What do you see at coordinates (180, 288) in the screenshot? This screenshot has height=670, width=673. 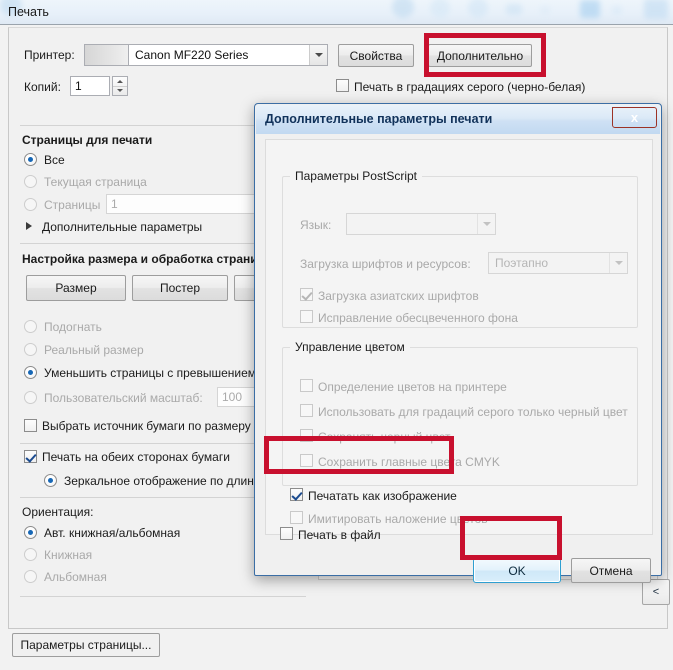 I see `poster-button: Постер` at bounding box center [180, 288].